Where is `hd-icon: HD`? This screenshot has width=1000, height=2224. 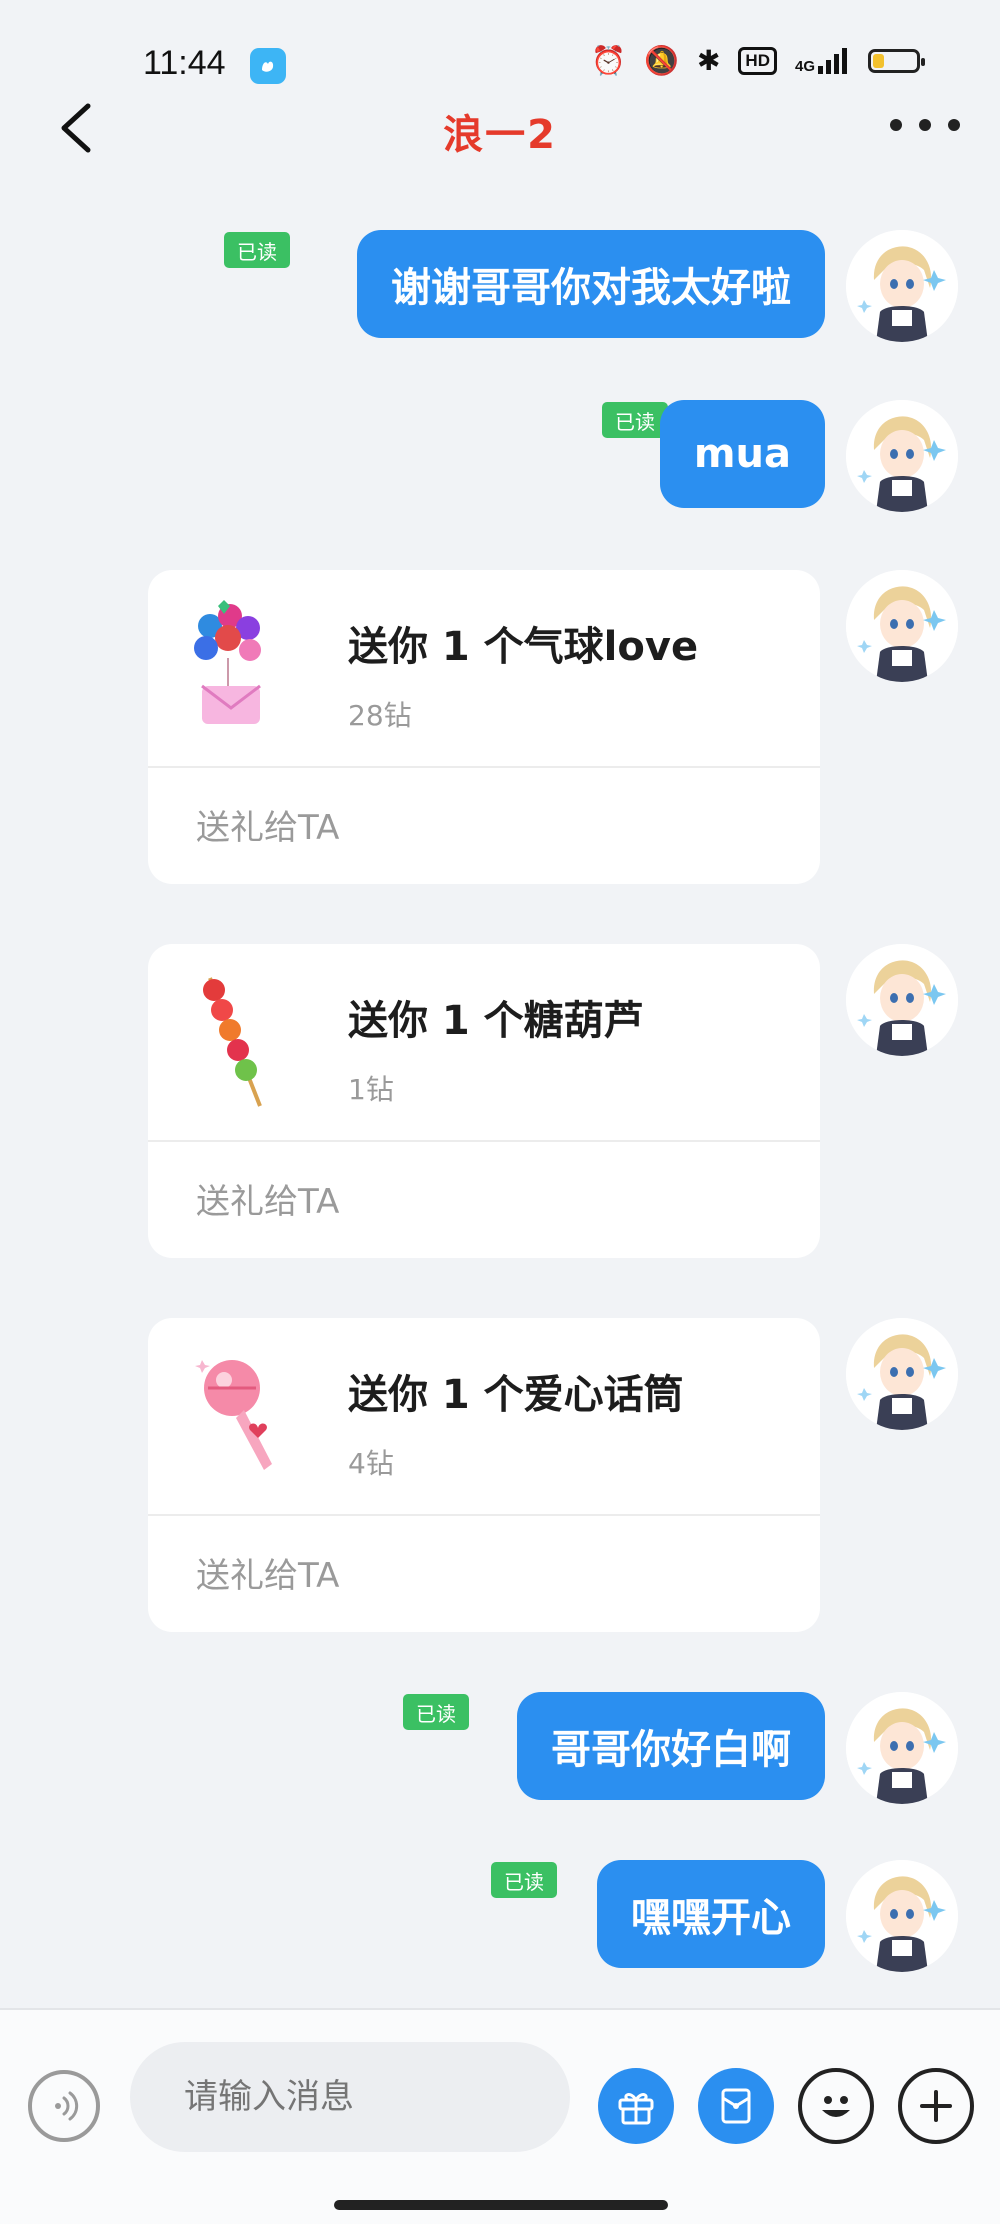 hd-icon: HD is located at coordinates (757, 60).